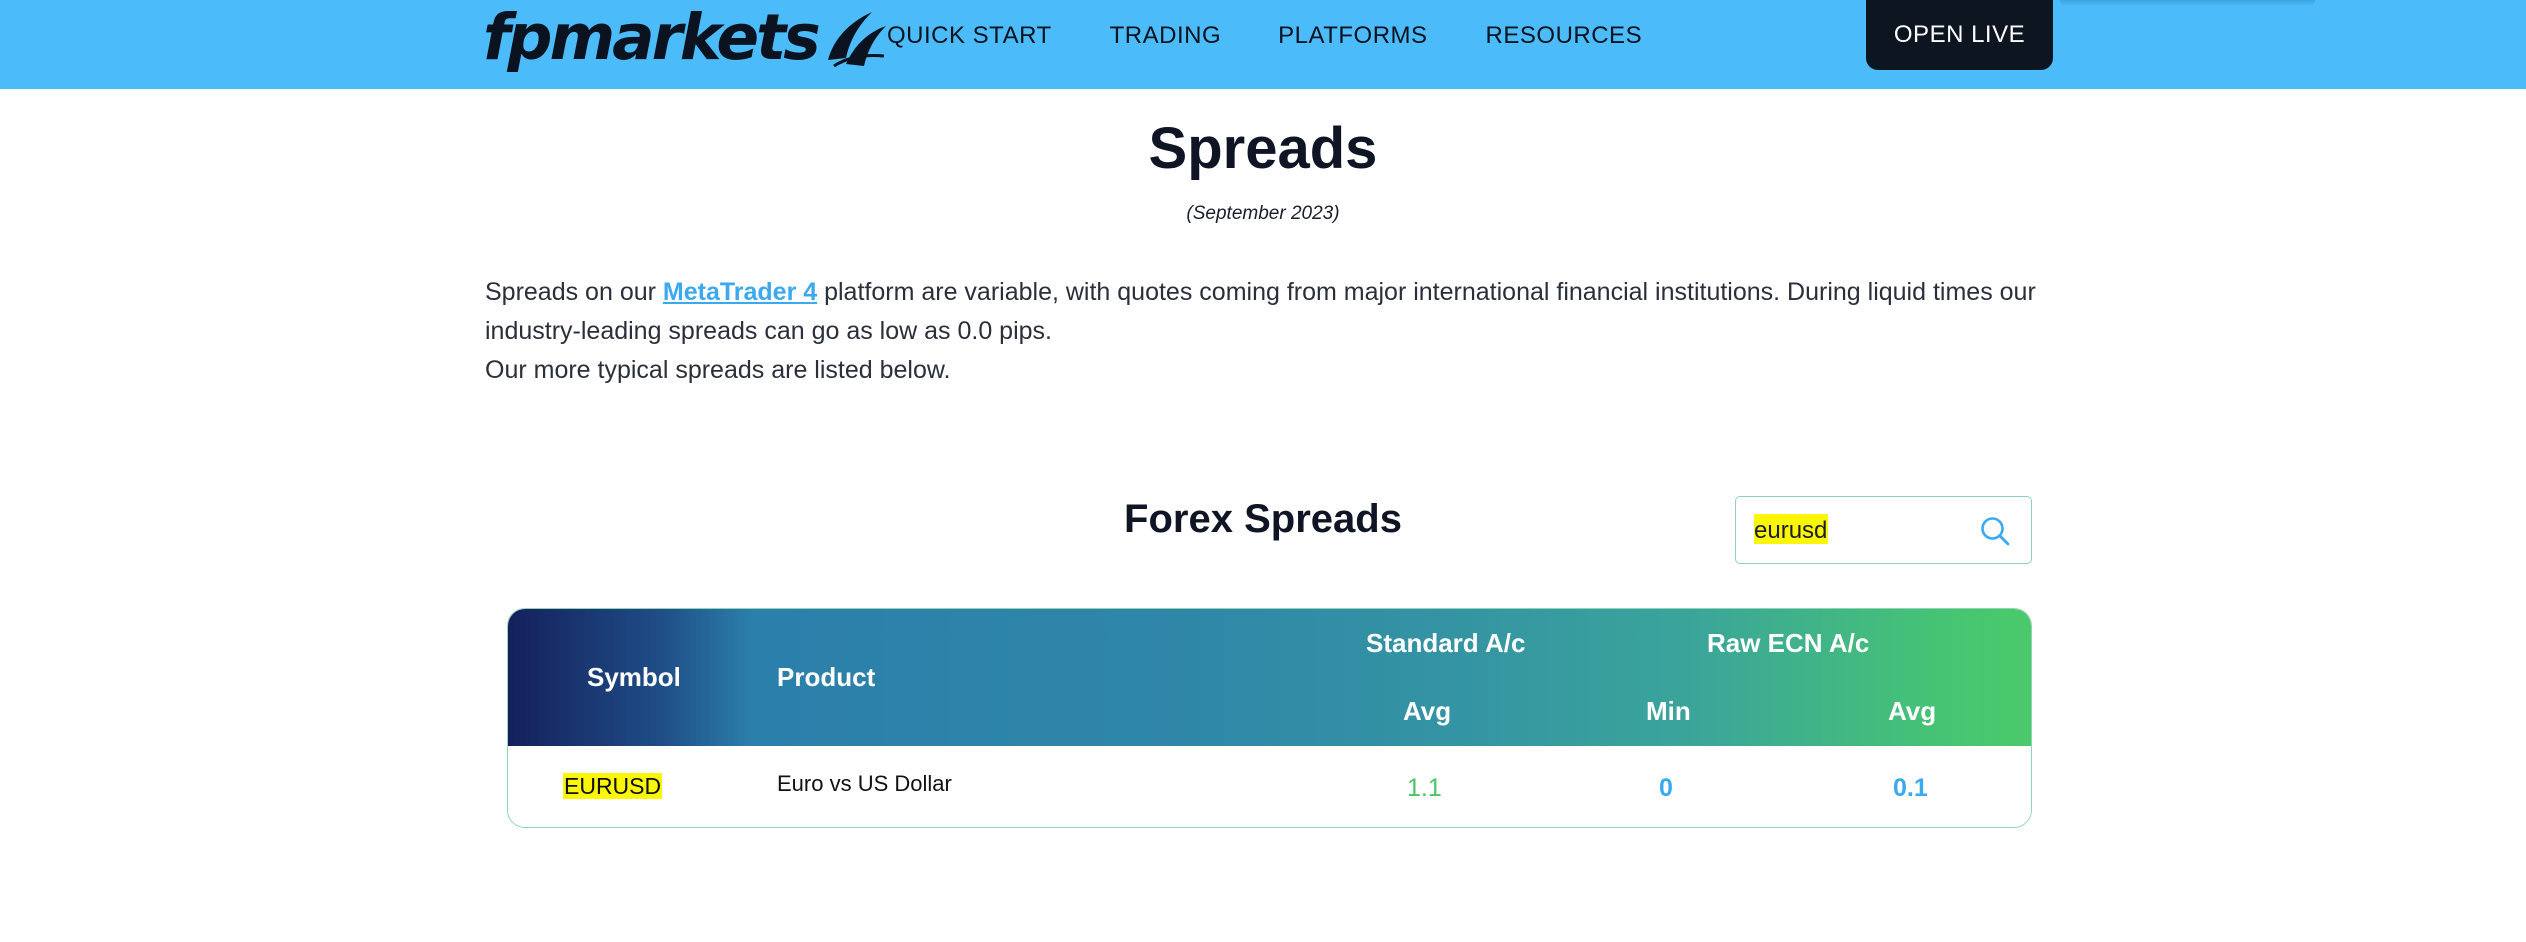 The image size is (2526, 942). Describe the element at coordinates (1666, 788) in the screenshot. I see `row-raw-min: 0` at that location.